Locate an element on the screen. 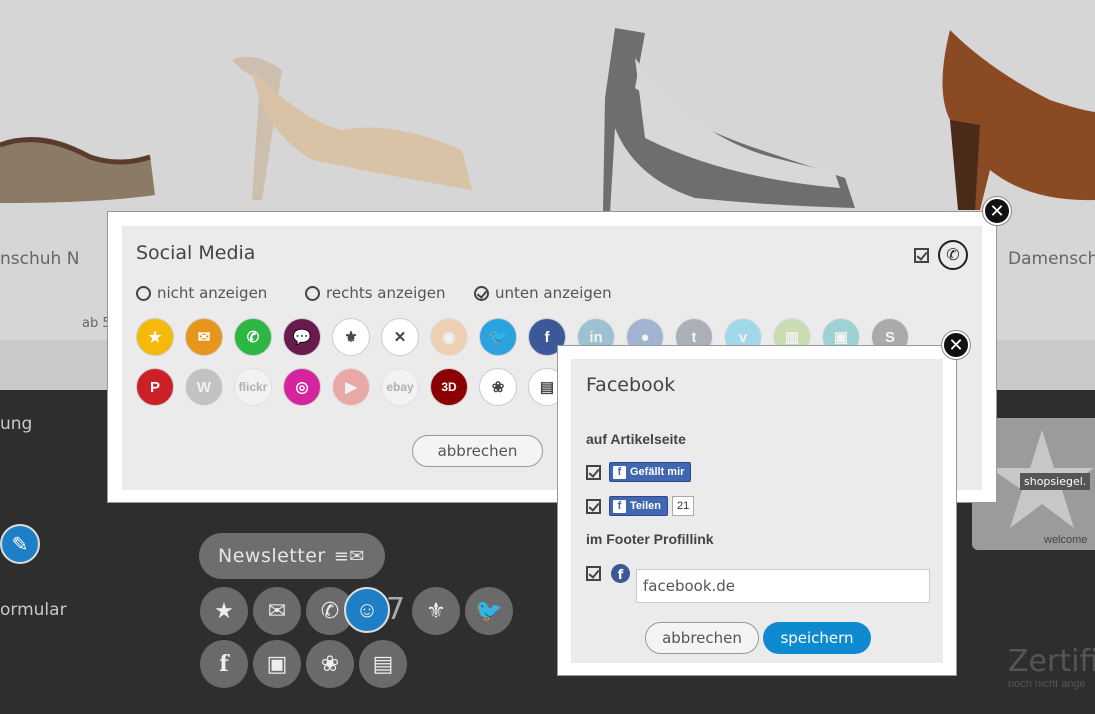 Image resolution: width=1095 pixels, height=714 pixels. flickr-icon: flickr is located at coordinates (253, 387).